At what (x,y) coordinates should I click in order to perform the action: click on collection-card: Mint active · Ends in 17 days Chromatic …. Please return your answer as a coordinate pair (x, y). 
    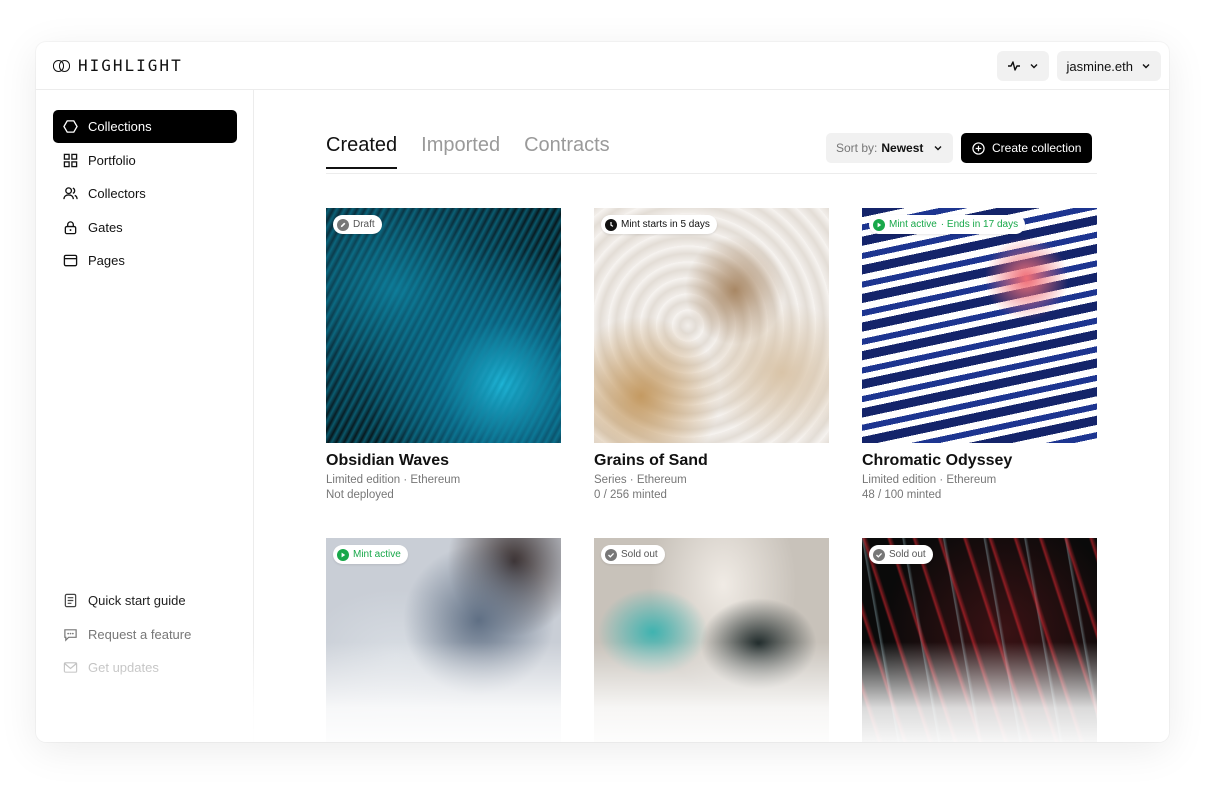
    Looking at the image, I should click on (979, 354).